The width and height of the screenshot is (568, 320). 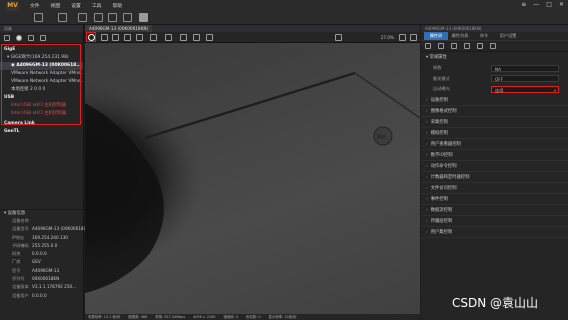 What do you see at coordinates (494, 111) in the screenshot?
I see `section-image-format: › 图像格式控制` at bounding box center [494, 111].